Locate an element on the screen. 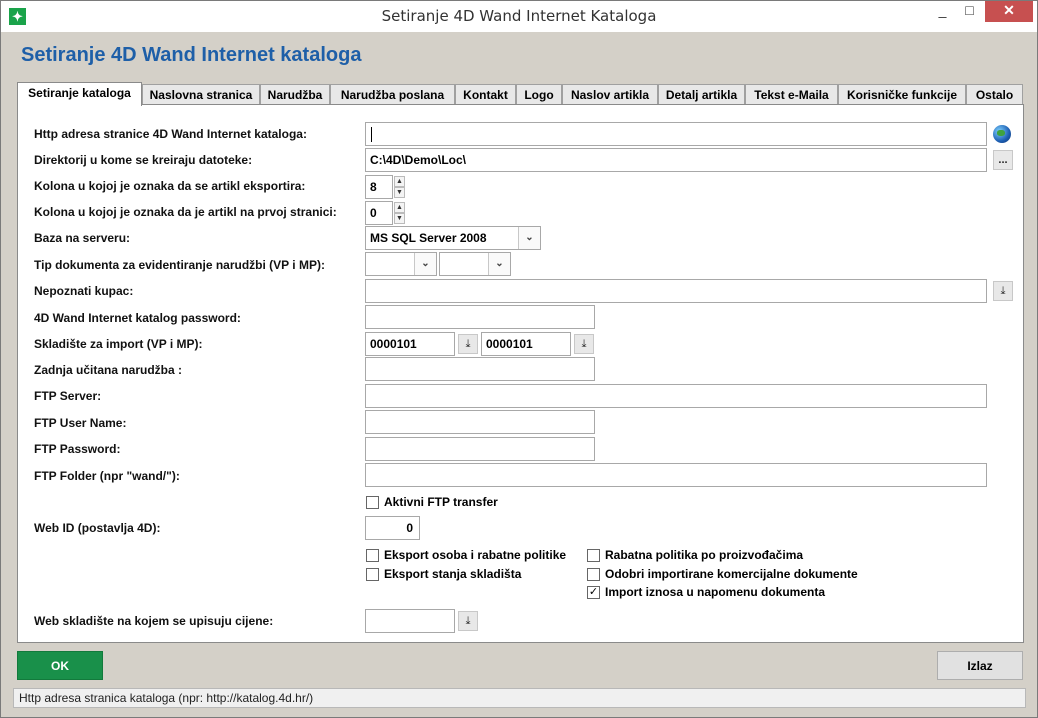 The image size is (1038, 718). window-title: Setiranje 4D Wand Internet Kataloga is located at coordinates (519, 16).